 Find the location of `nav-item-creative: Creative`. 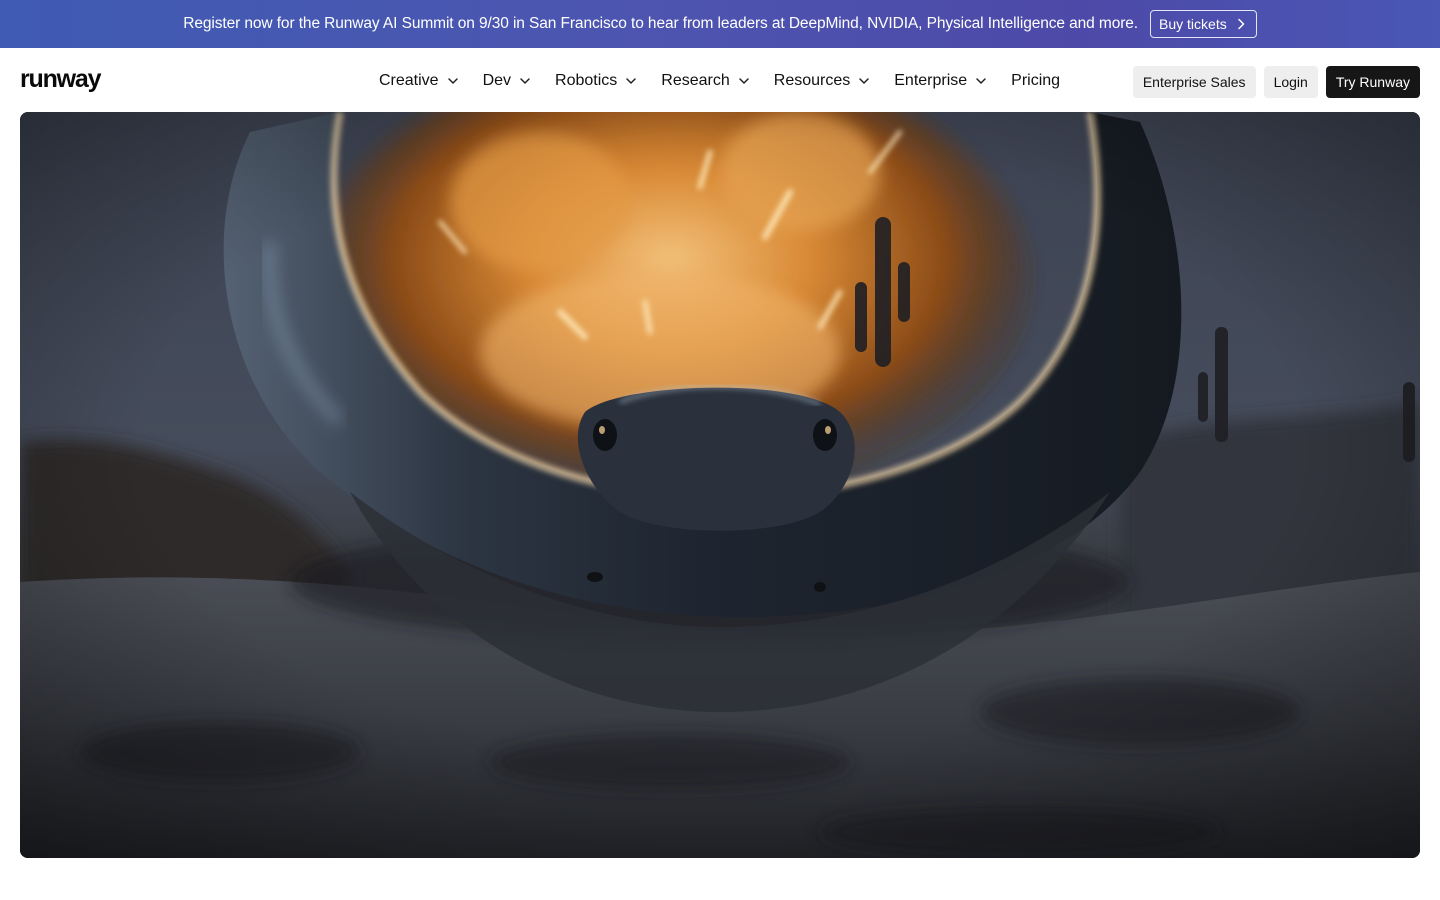

nav-item-creative: Creative is located at coordinates (418, 81).